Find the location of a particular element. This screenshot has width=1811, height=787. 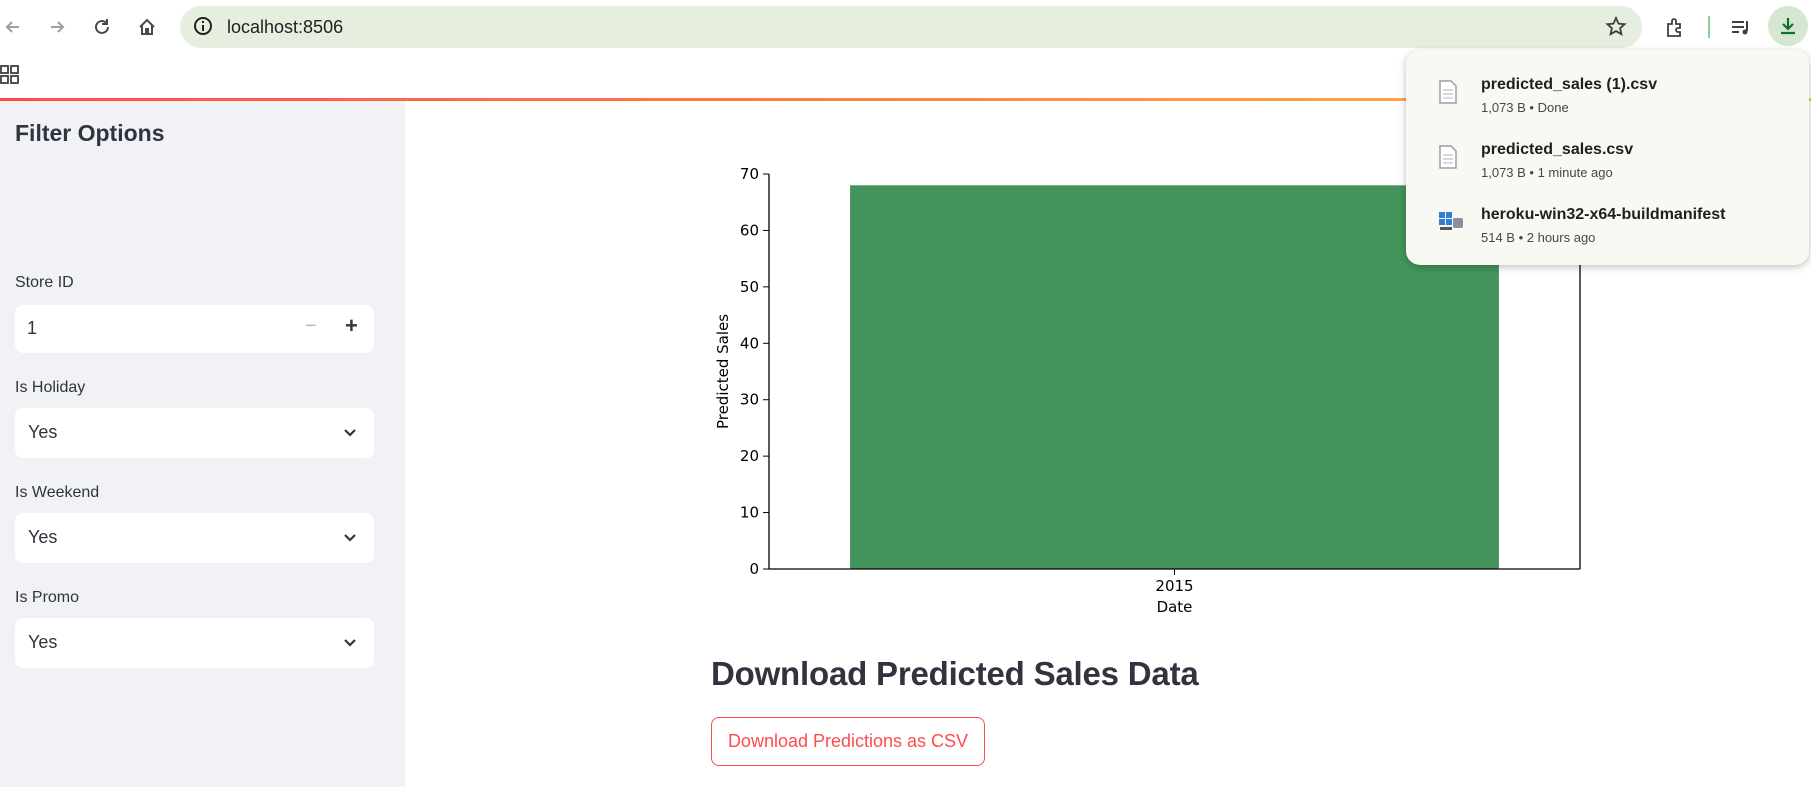

download-filename: predicted_sales.csv is located at coordinates (1557, 149).